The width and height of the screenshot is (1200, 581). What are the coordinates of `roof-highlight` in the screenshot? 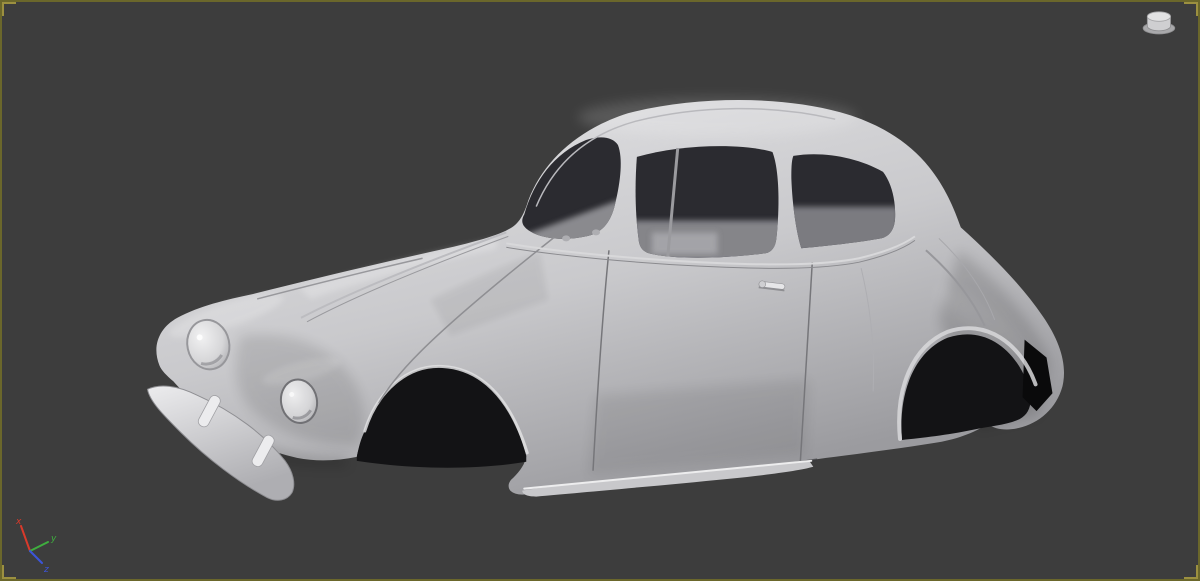 It's located at (718, 117).